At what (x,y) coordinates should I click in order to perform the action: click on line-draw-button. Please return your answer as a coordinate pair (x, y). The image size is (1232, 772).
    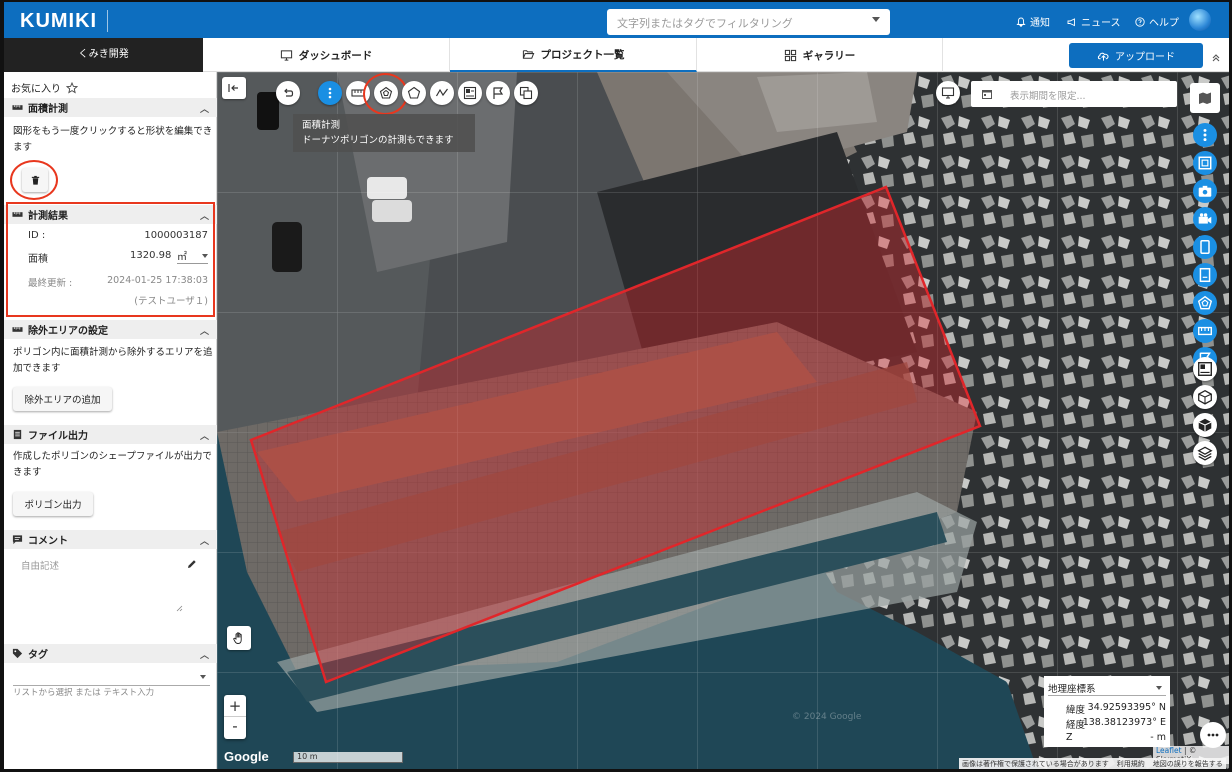
    Looking at the image, I should click on (442, 93).